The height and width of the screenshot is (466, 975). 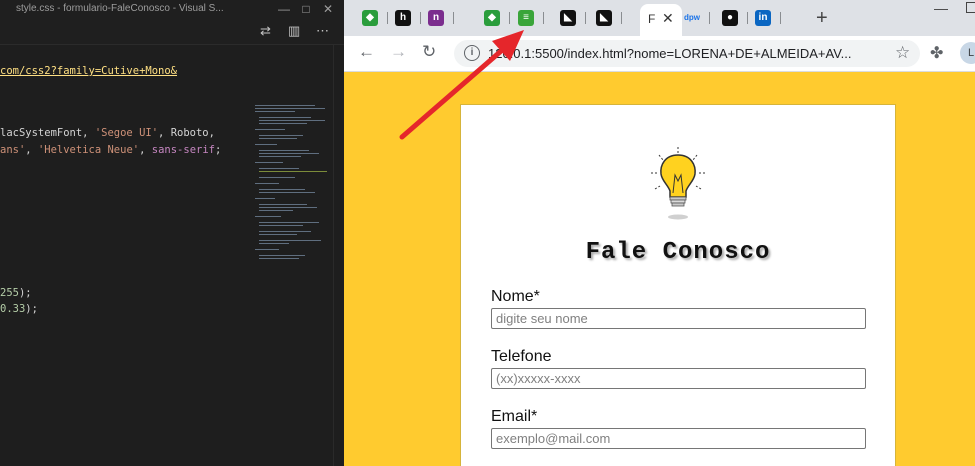 I want to click on window-minimize-button: —, so click(x=941, y=8).